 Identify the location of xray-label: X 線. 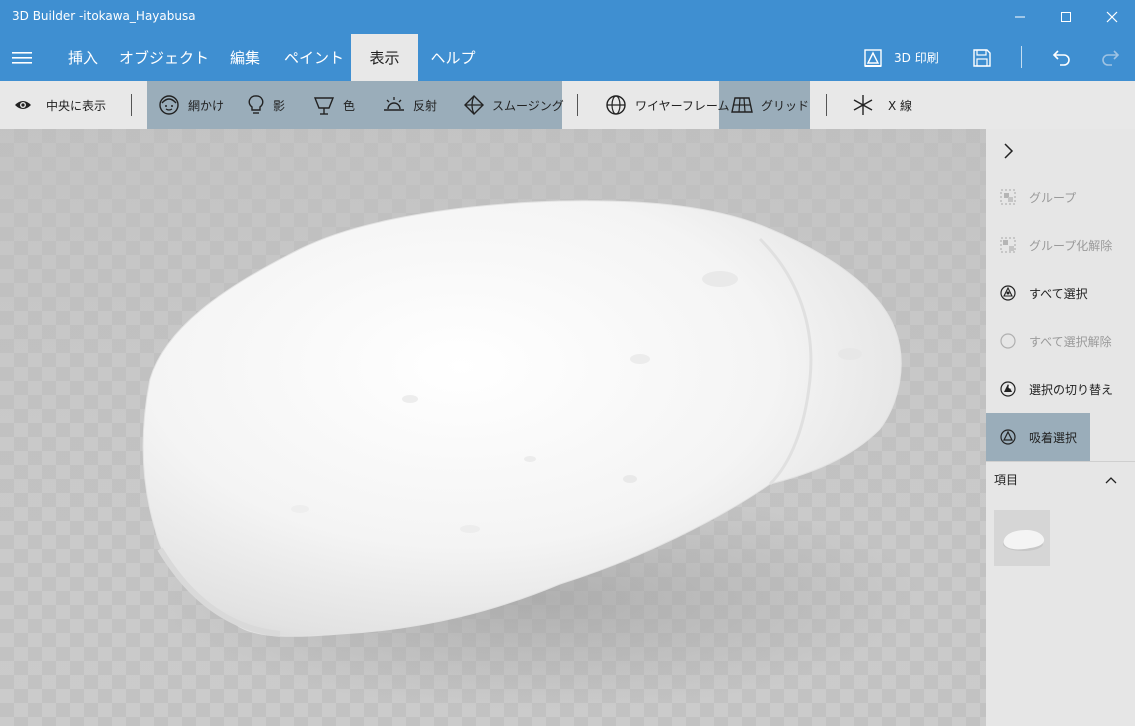
(900, 105).